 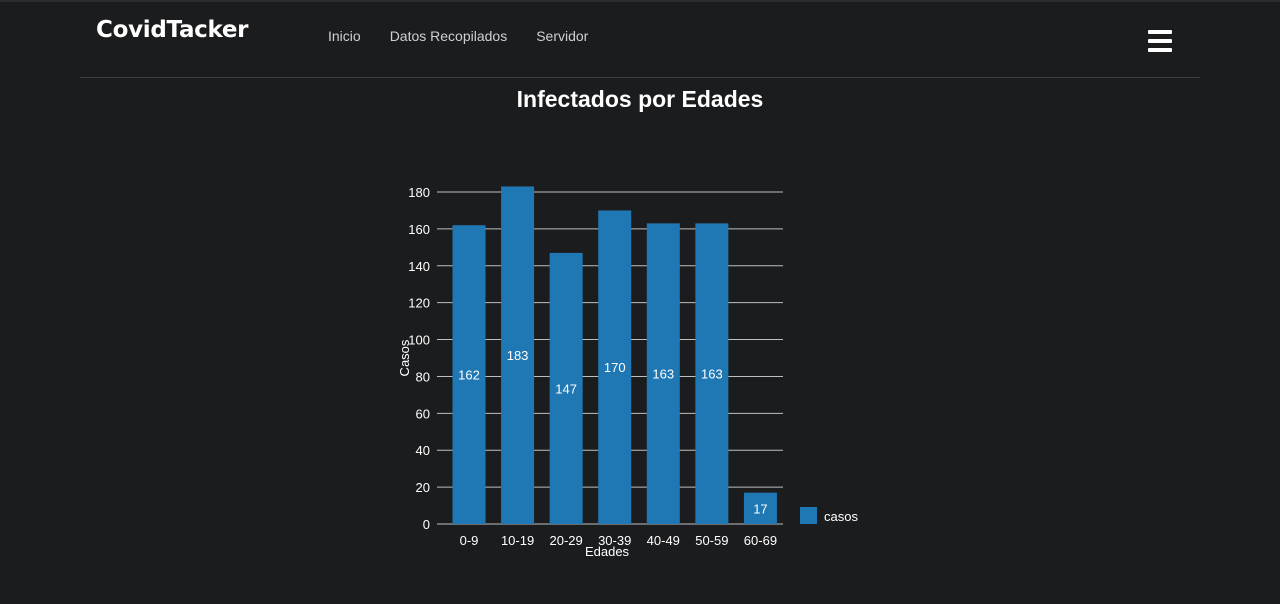 I want to click on bar-value-label: 183, so click(x=518, y=355).